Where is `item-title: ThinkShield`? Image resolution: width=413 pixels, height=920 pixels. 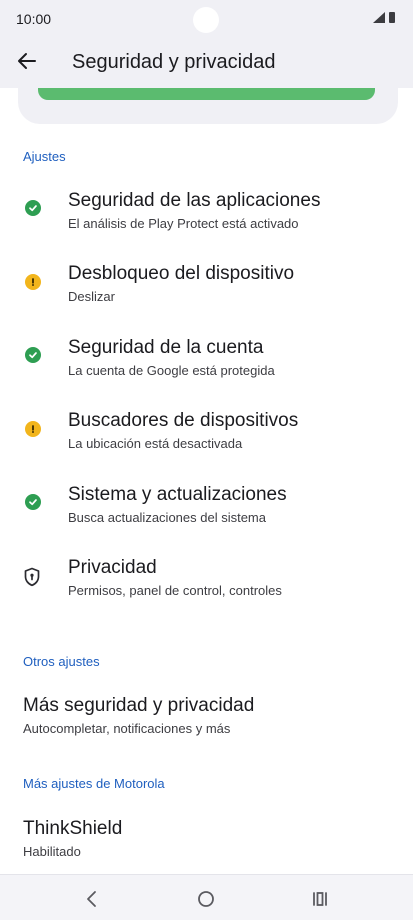 item-title: ThinkShield is located at coordinates (73, 828).